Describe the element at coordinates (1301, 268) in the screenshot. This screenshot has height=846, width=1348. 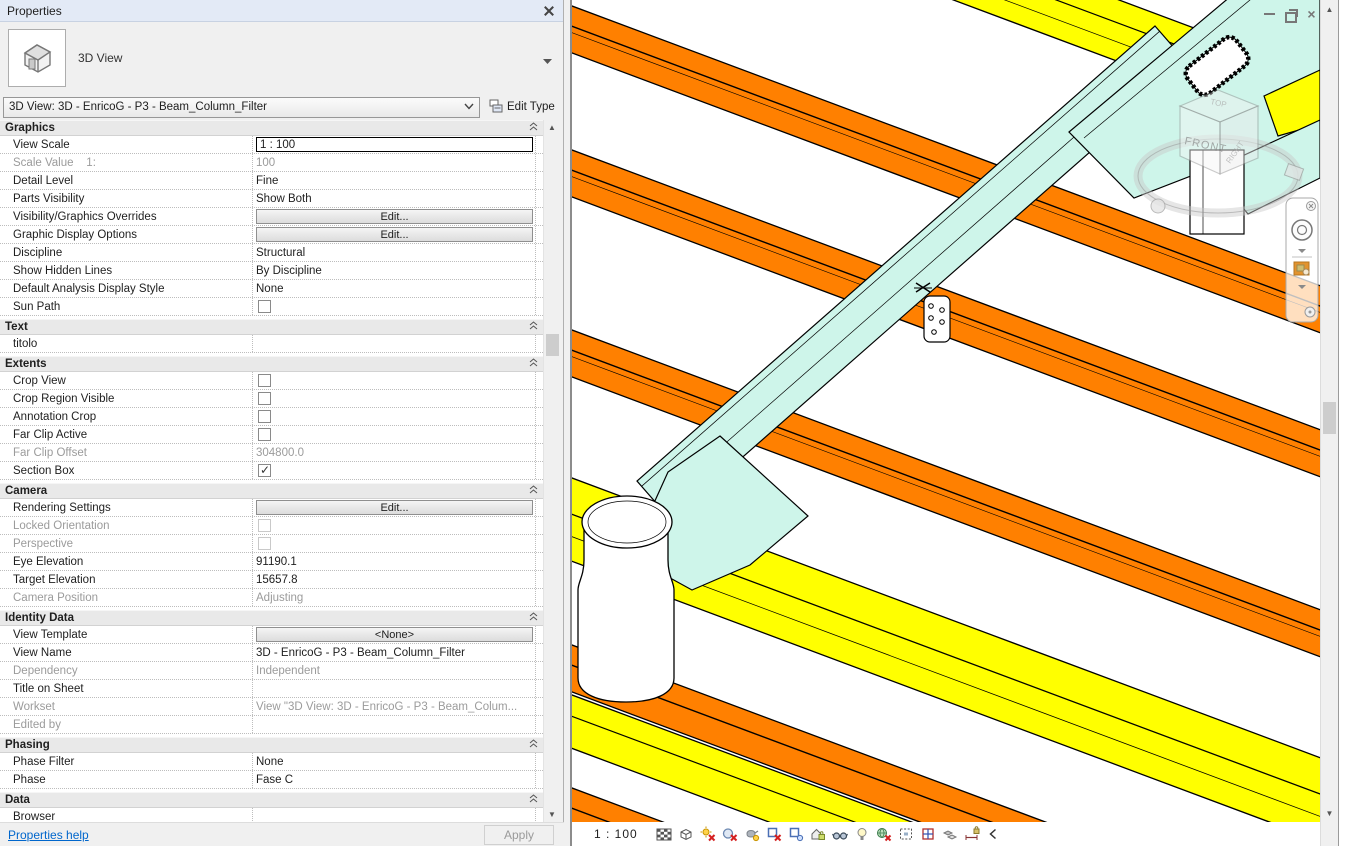
I see `pan-zoom-icon` at that location.